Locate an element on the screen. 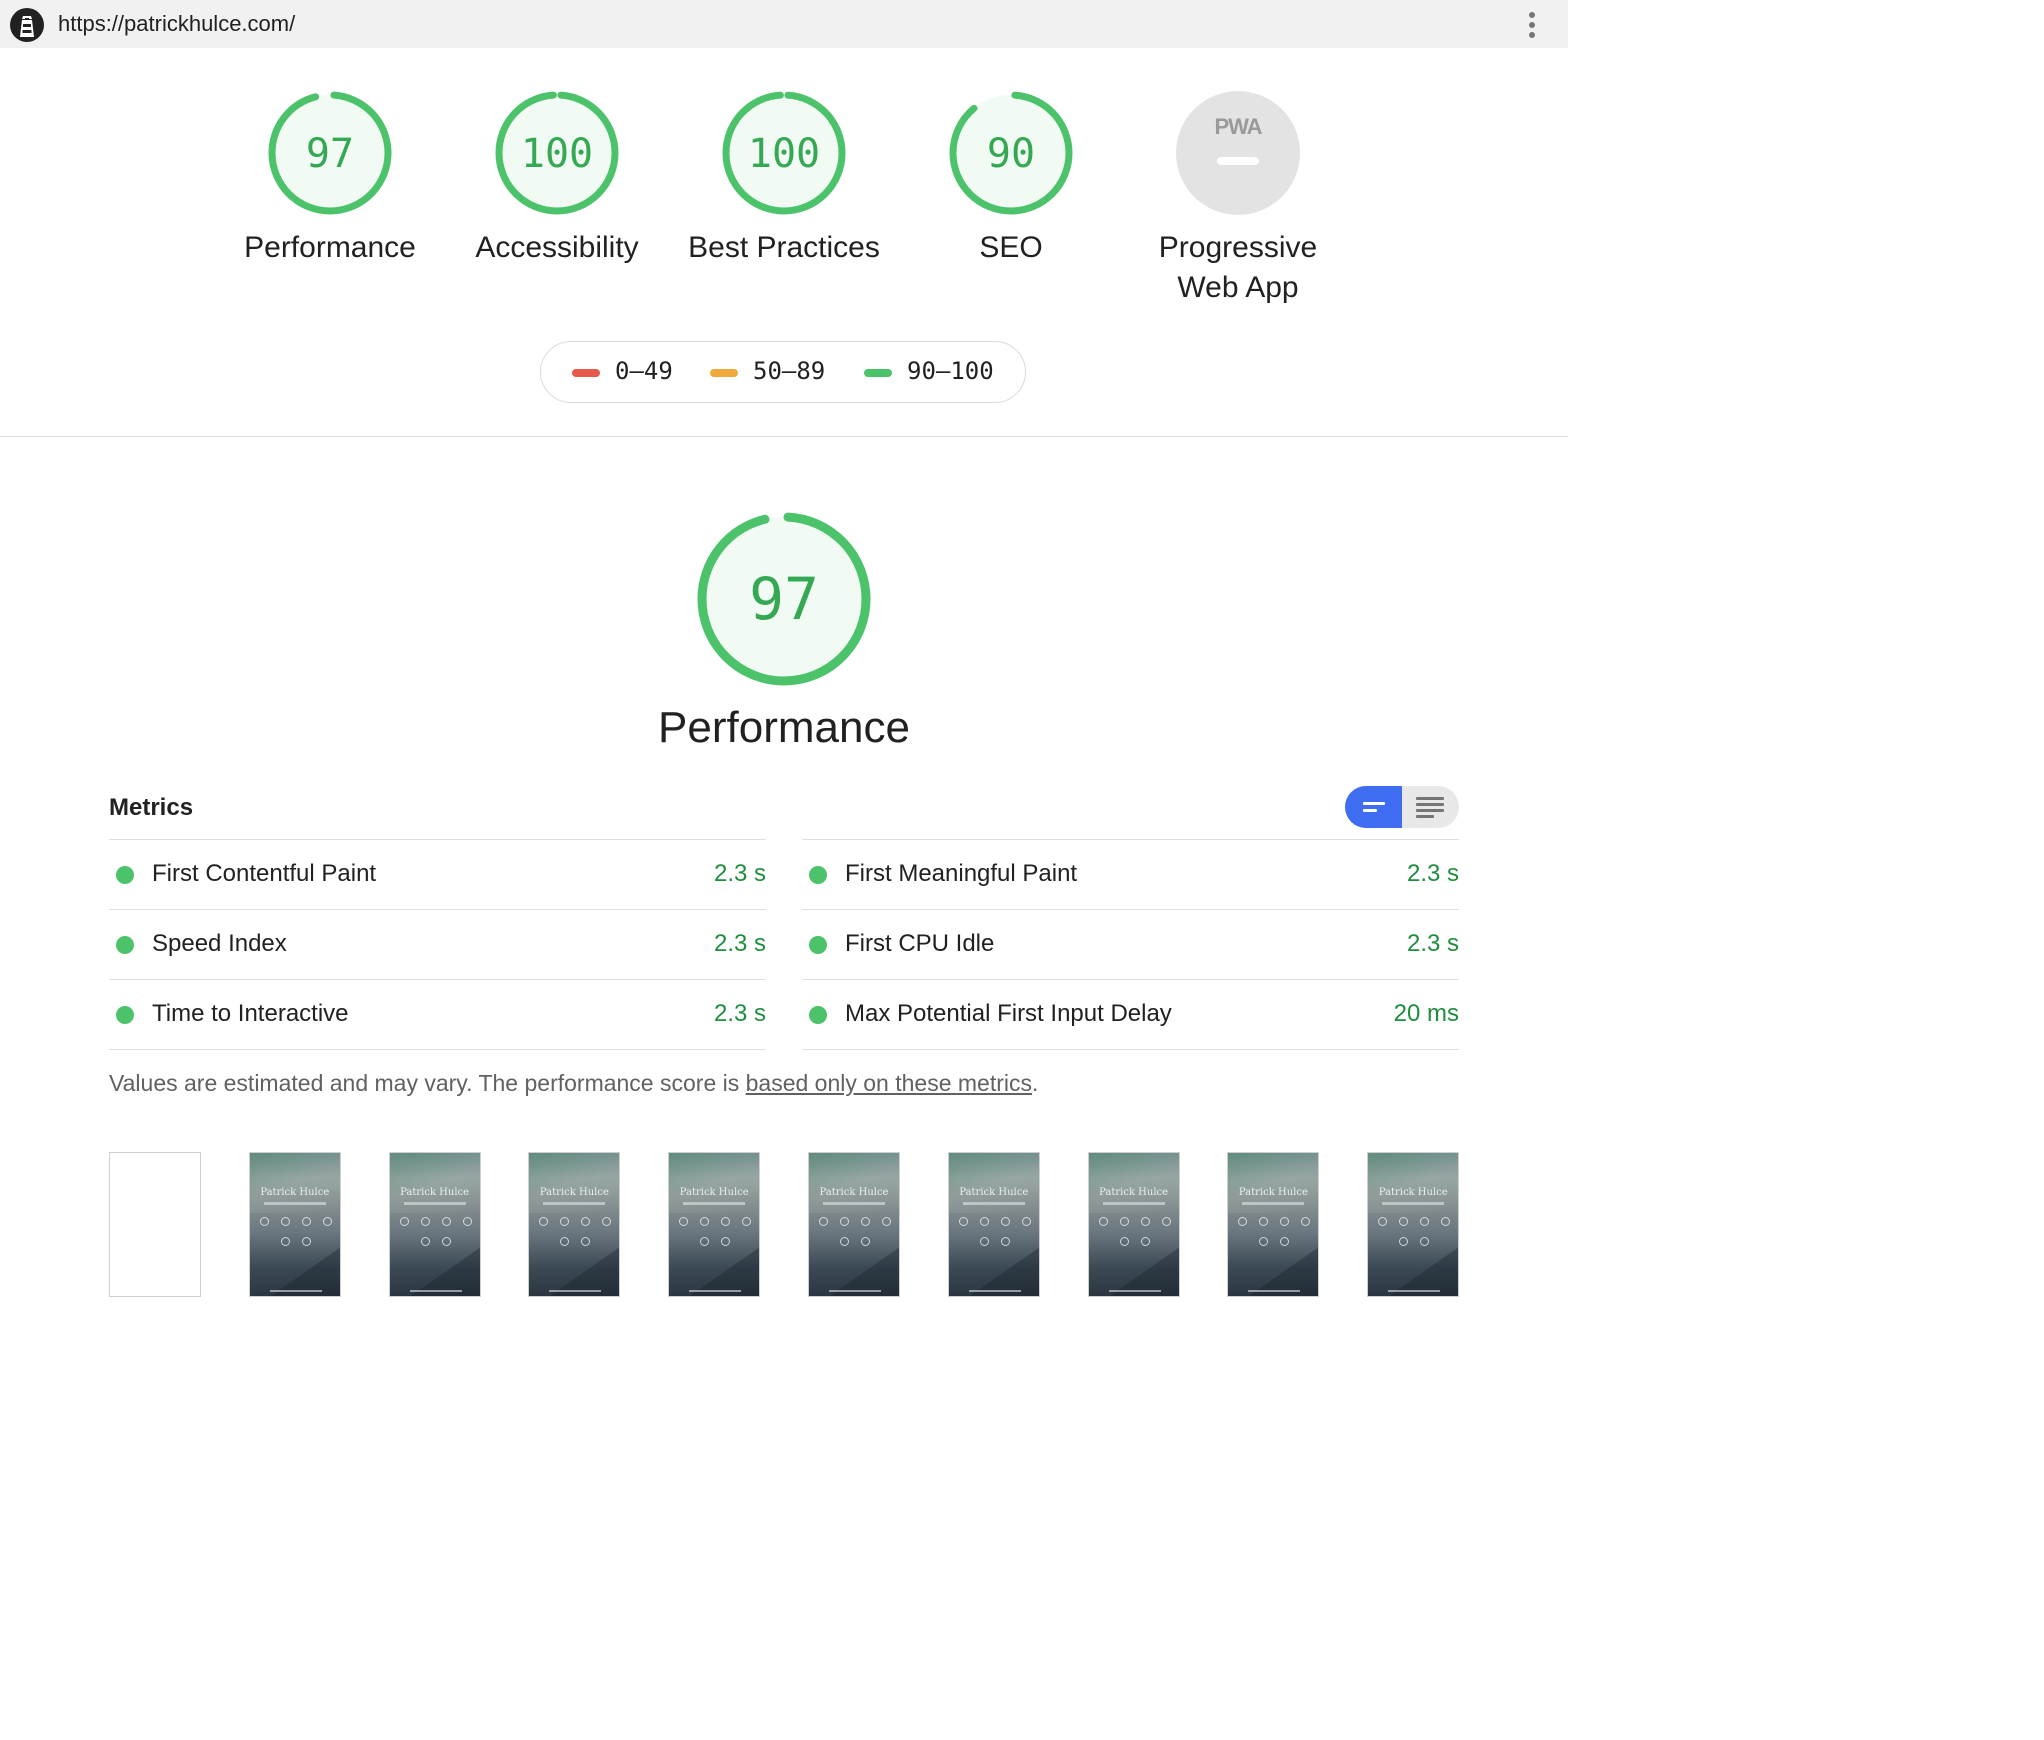  page-url: https://patrickhulce.com/ is located at coordinates (176, 24).